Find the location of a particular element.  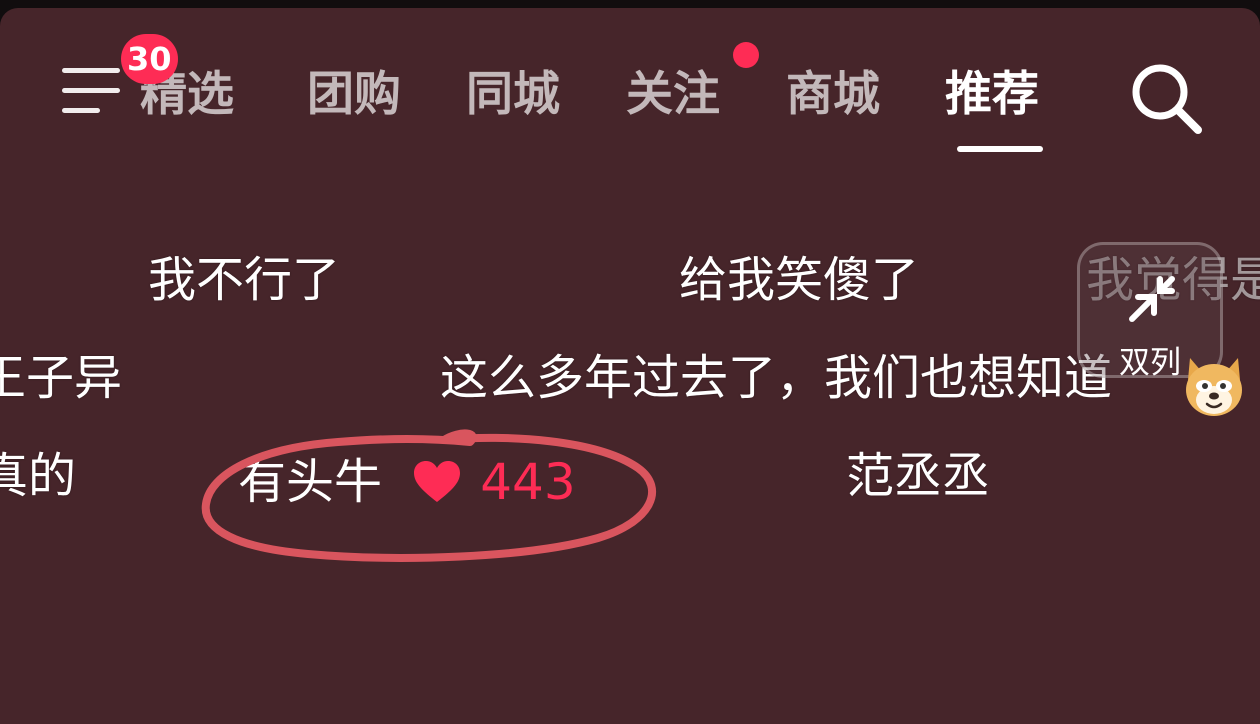

notification-badge: 30 is located at coordinates (149, 59).